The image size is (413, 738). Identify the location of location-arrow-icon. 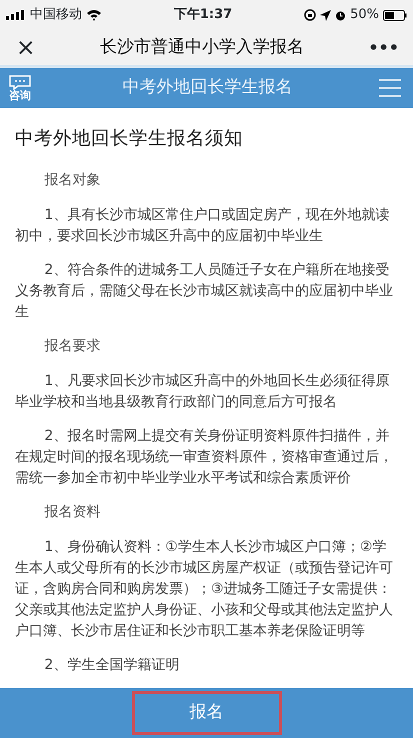
(326, 15).